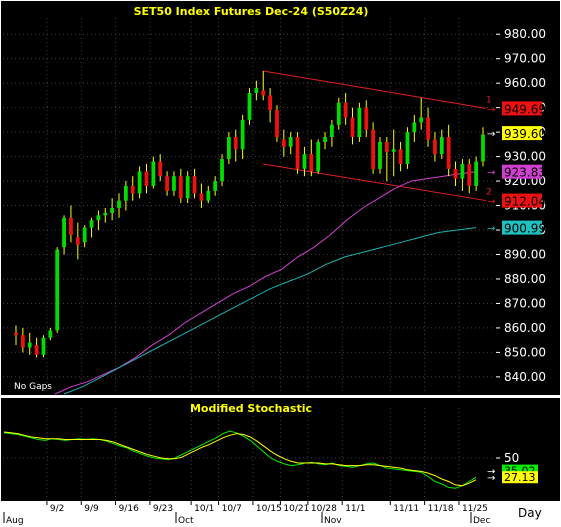 The image size is (561, 527). Describe the element at coordinates (525, 83) in the screenshot. I see `y-tick-label: 960.00` at that location.